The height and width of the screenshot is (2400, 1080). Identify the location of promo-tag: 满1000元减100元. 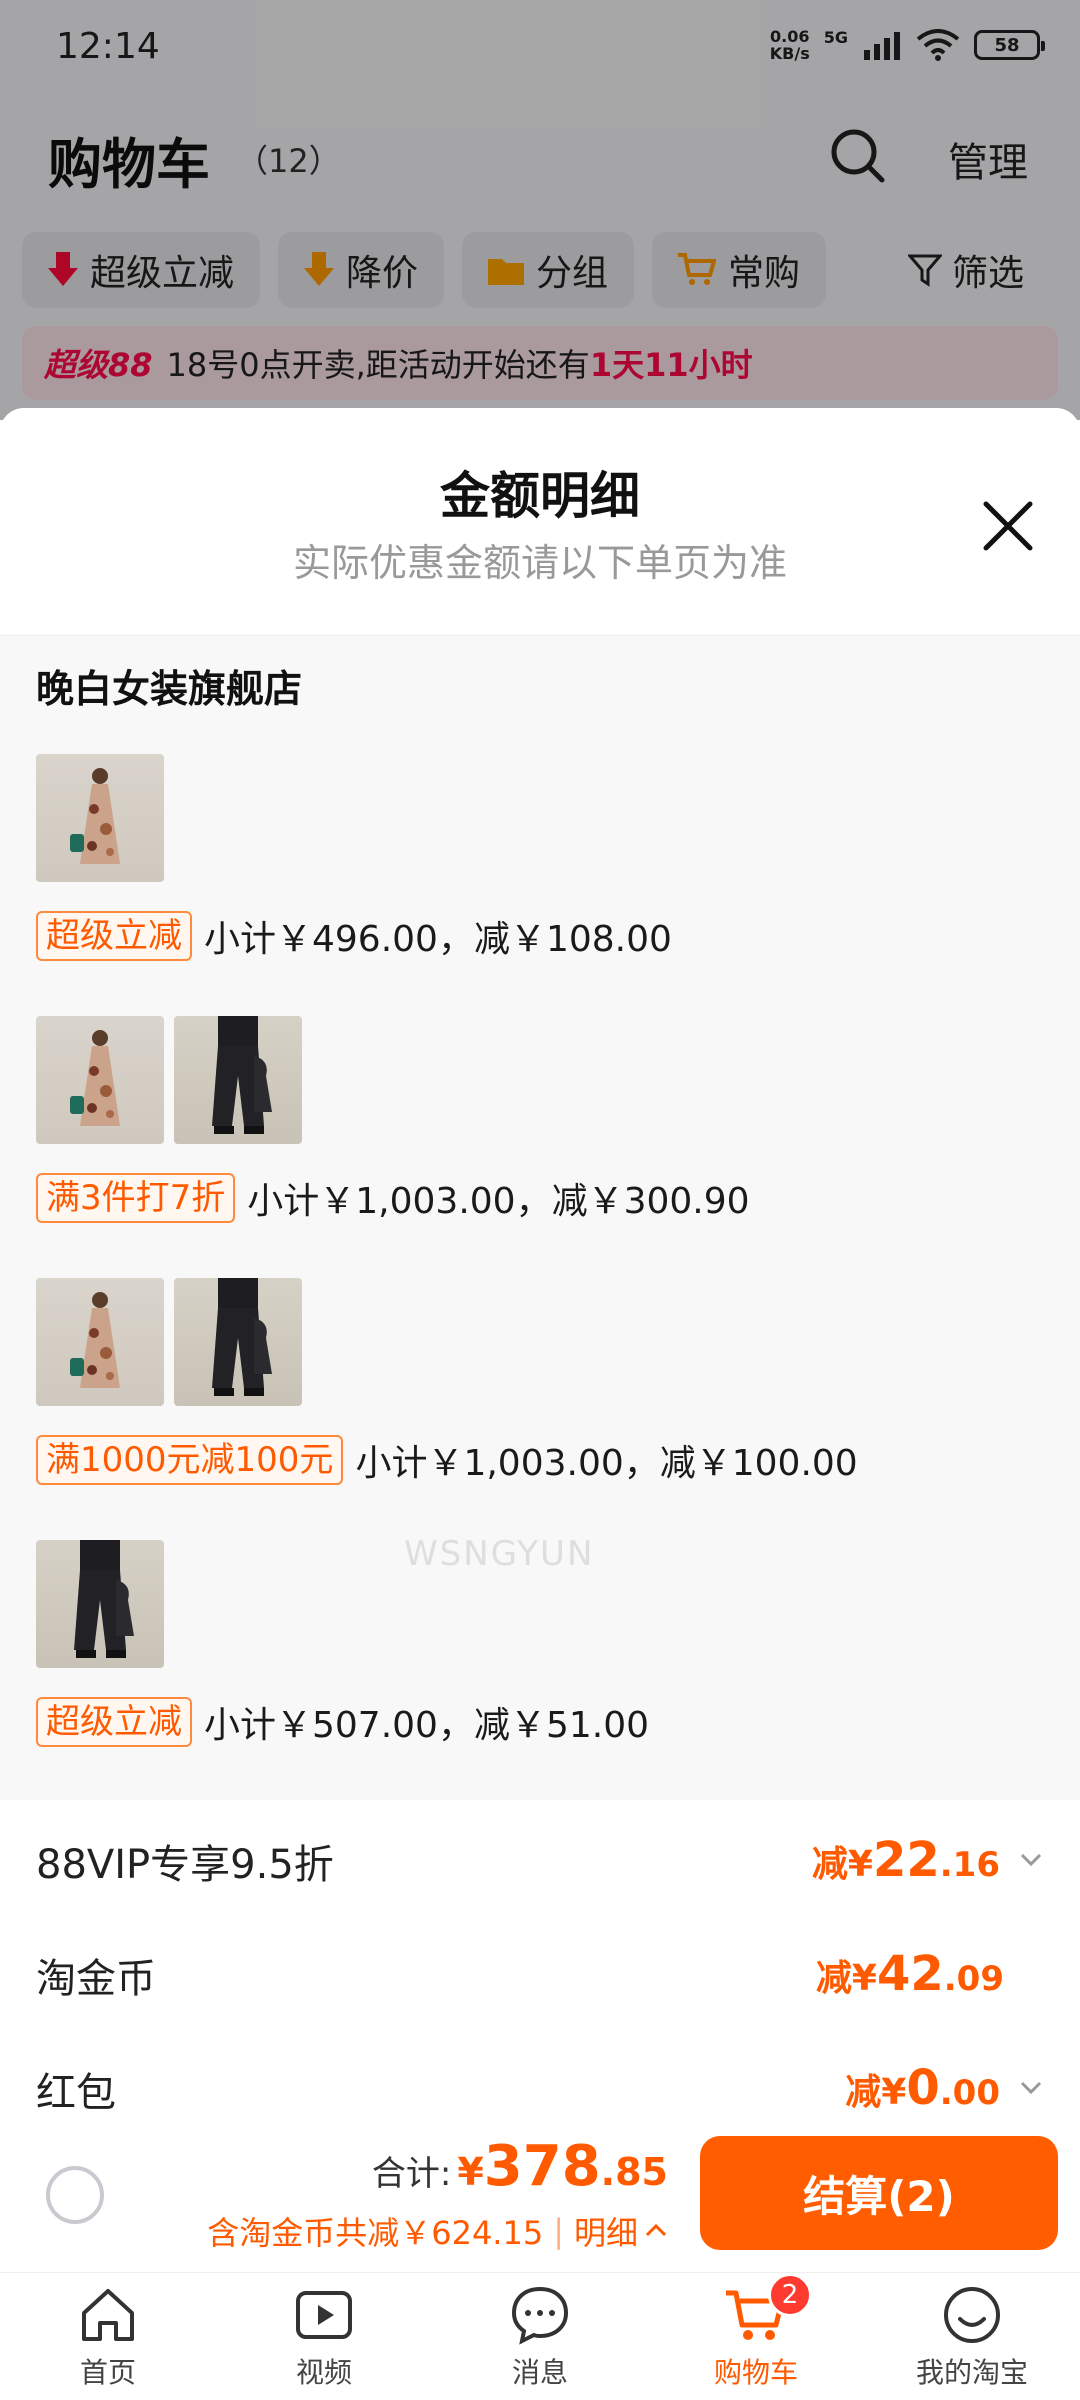
(190, 1460).